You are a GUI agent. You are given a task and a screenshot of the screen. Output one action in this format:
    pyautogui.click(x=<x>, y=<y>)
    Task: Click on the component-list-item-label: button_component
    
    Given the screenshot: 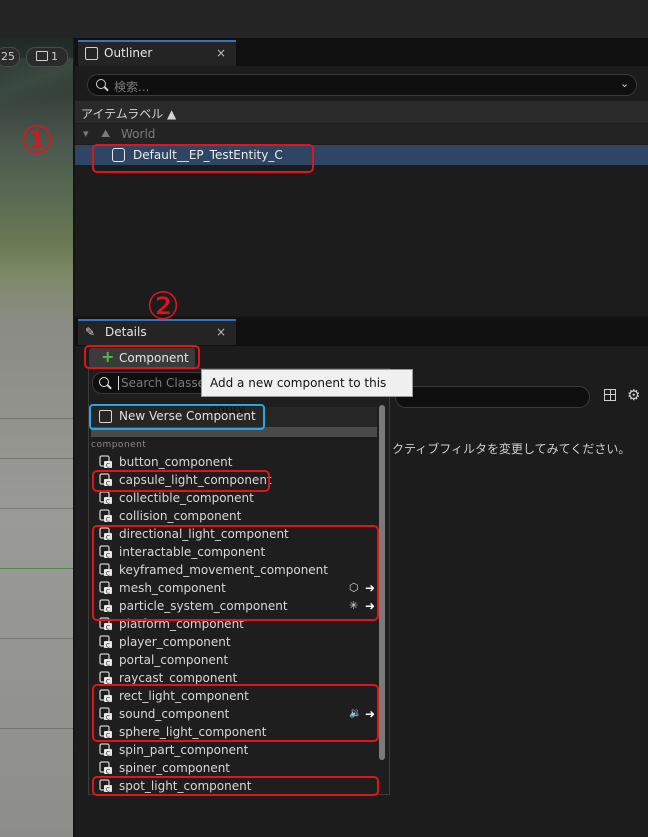 What is the action you would take?
    pyautogui.click(x=176, y=462)
    